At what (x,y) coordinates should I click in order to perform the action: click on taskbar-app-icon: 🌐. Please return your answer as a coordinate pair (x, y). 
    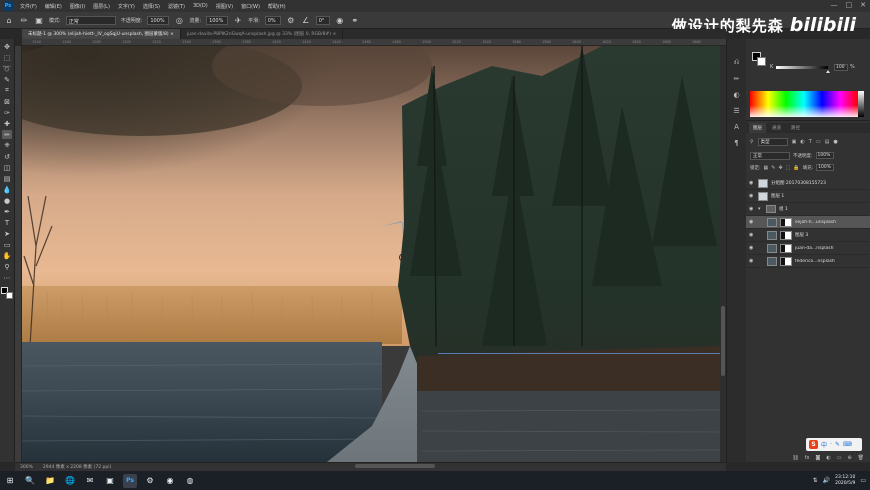
    Looking at the image, I should click on (70, 481).